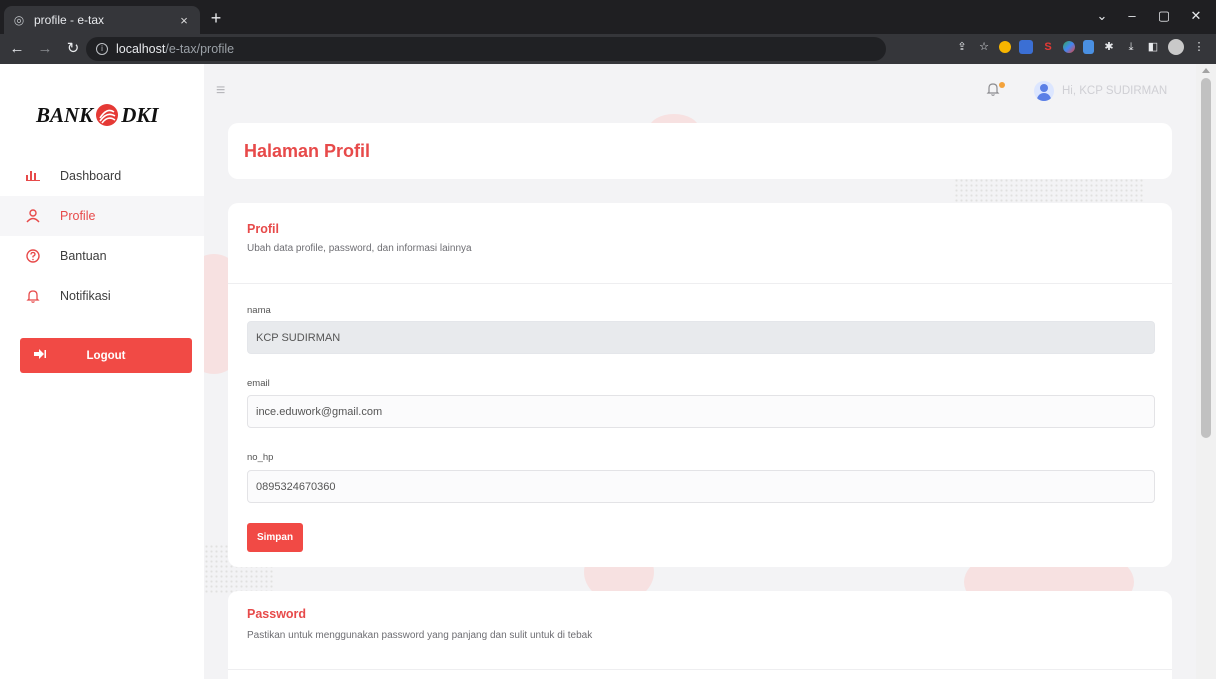 This screenshot has width=1216, height=679. Describe the element at coordinates (701, 337) in the screenshot. I see `nama-field` at that location.